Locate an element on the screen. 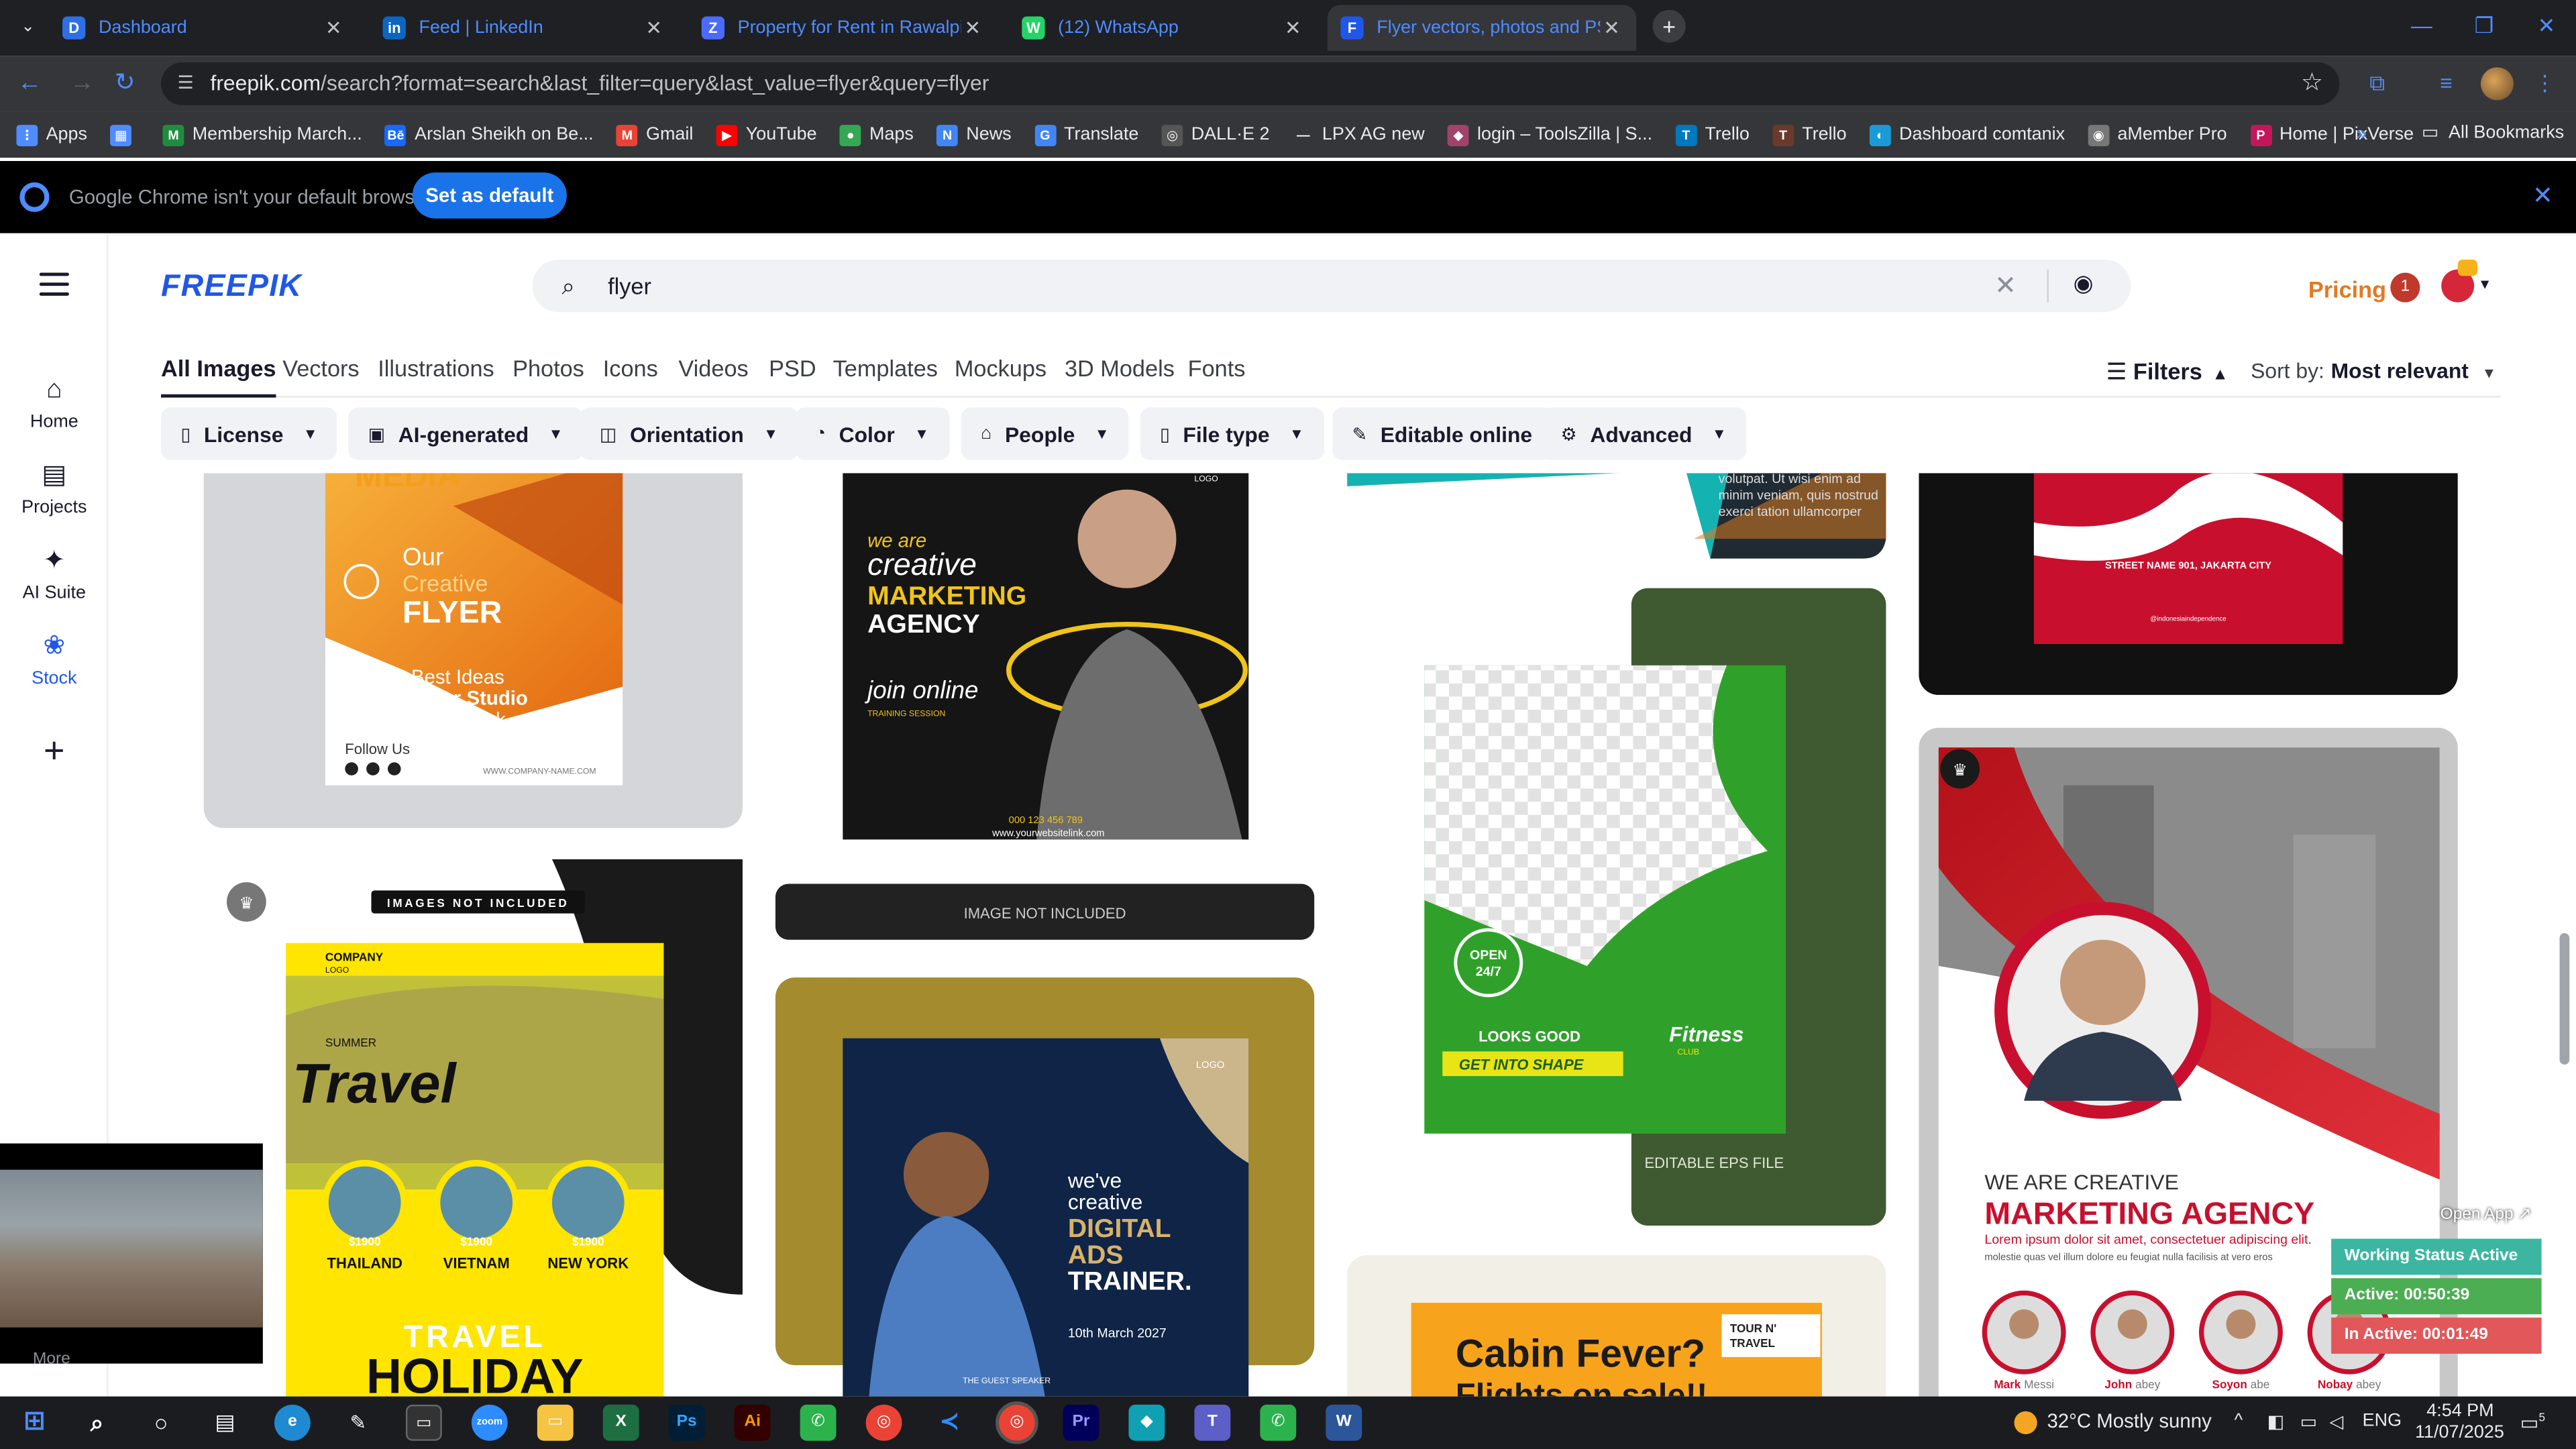 The height and width of the screenshot is (1449, 2576). browser-tab: in Feed | LinkedIn ✕ is located at coordinates (524, 28).